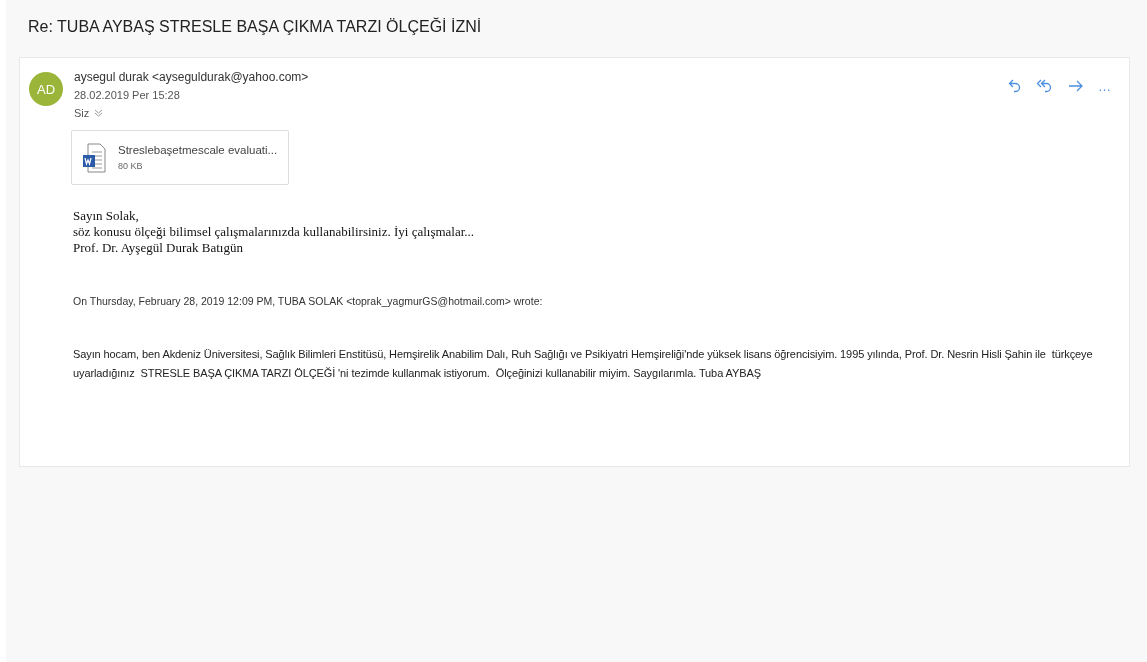 The image size is (1147, 662). What do you see at coordinates (255, 26) in the screenshot?
I see `email-subject: Re: TUBA AYBAŞ STRESLE BAŞA ÇIKMA TARZI ÖLÇEĞİ İZNİ` at bounding box center [255, 26].